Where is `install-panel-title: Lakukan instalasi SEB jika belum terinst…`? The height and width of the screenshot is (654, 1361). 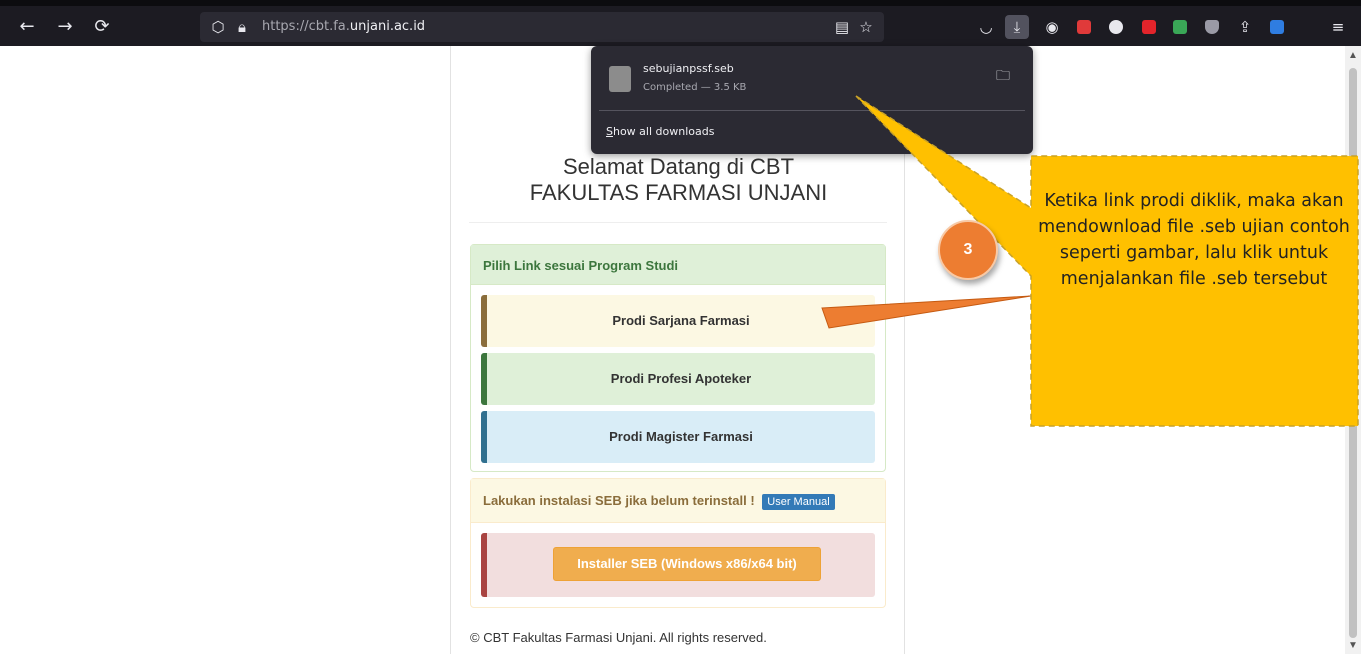 install-panel-title: Lakukan instalasi SEB jika belum terinst… is located at coordinates (678, 501).